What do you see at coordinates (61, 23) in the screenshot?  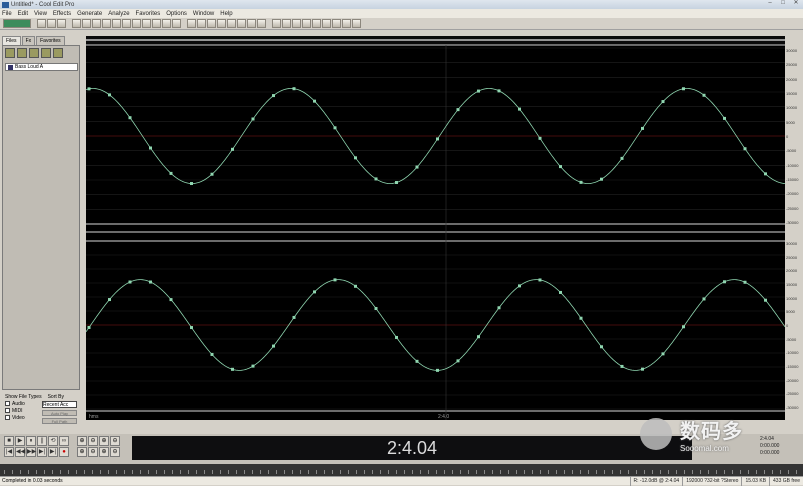 I see `save-button` at bounding box center [61, 23].